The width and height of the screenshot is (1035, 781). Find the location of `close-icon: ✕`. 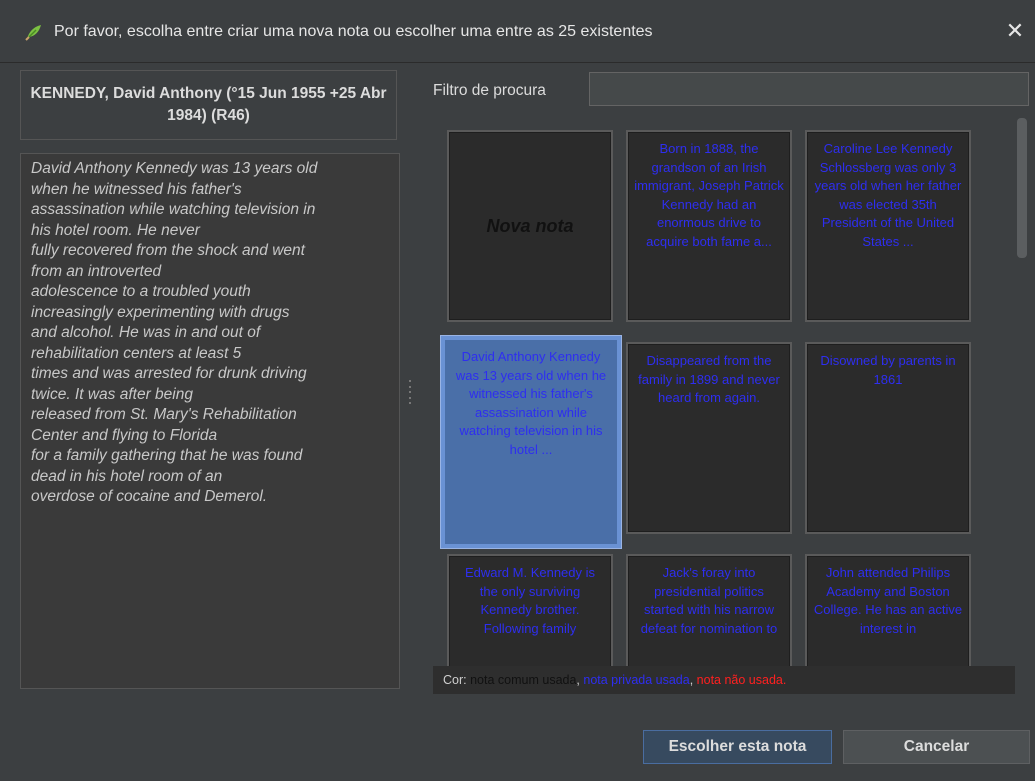

close-icon: ✕ is located at coordinates (1015, 31).